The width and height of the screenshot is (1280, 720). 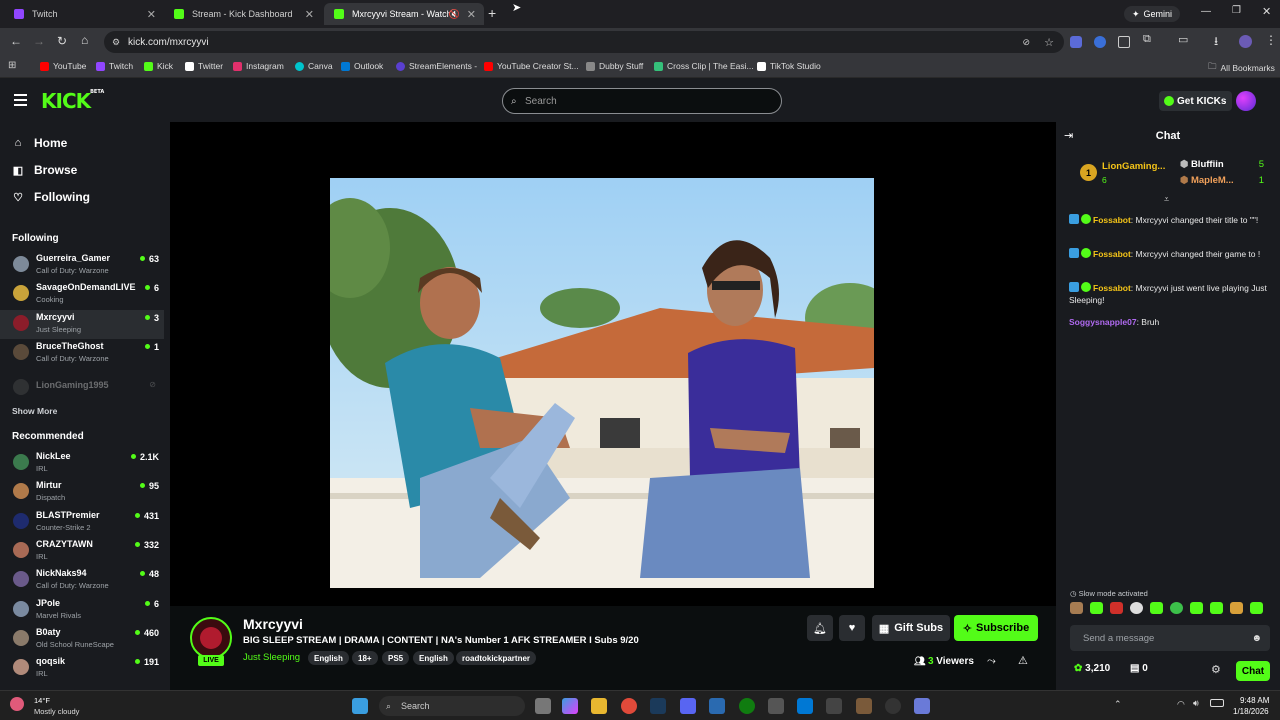 I want to click on show-more-link: Show More, so click(x=34, y=411).